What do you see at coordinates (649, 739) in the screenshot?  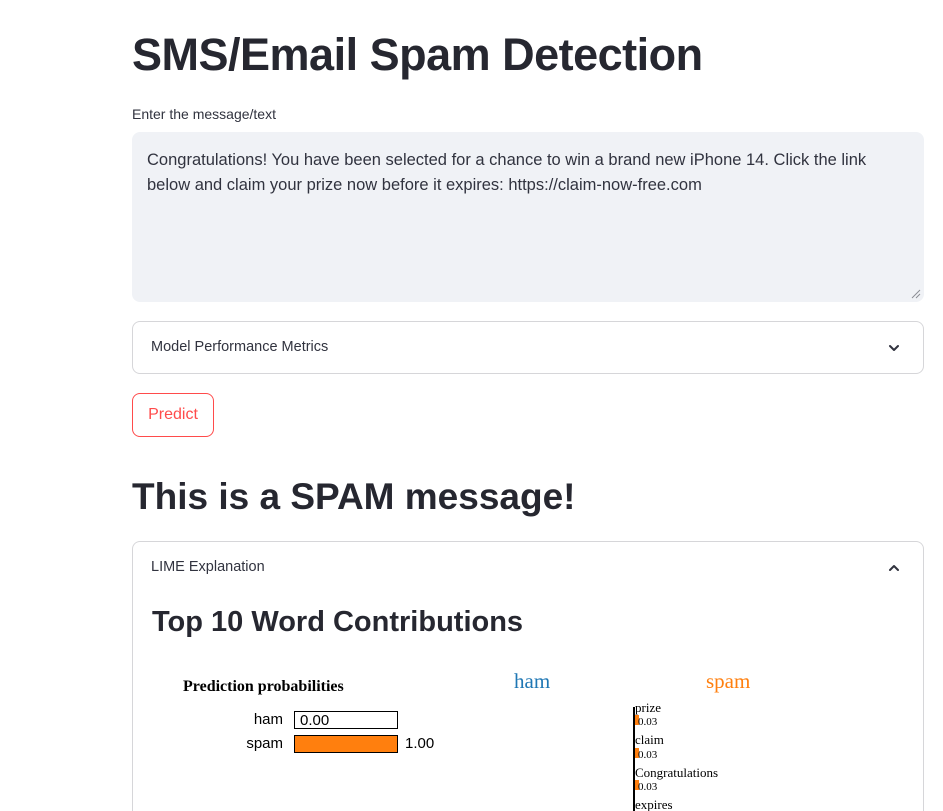 I see `word-label: claim` at bounding box center [649, 739].